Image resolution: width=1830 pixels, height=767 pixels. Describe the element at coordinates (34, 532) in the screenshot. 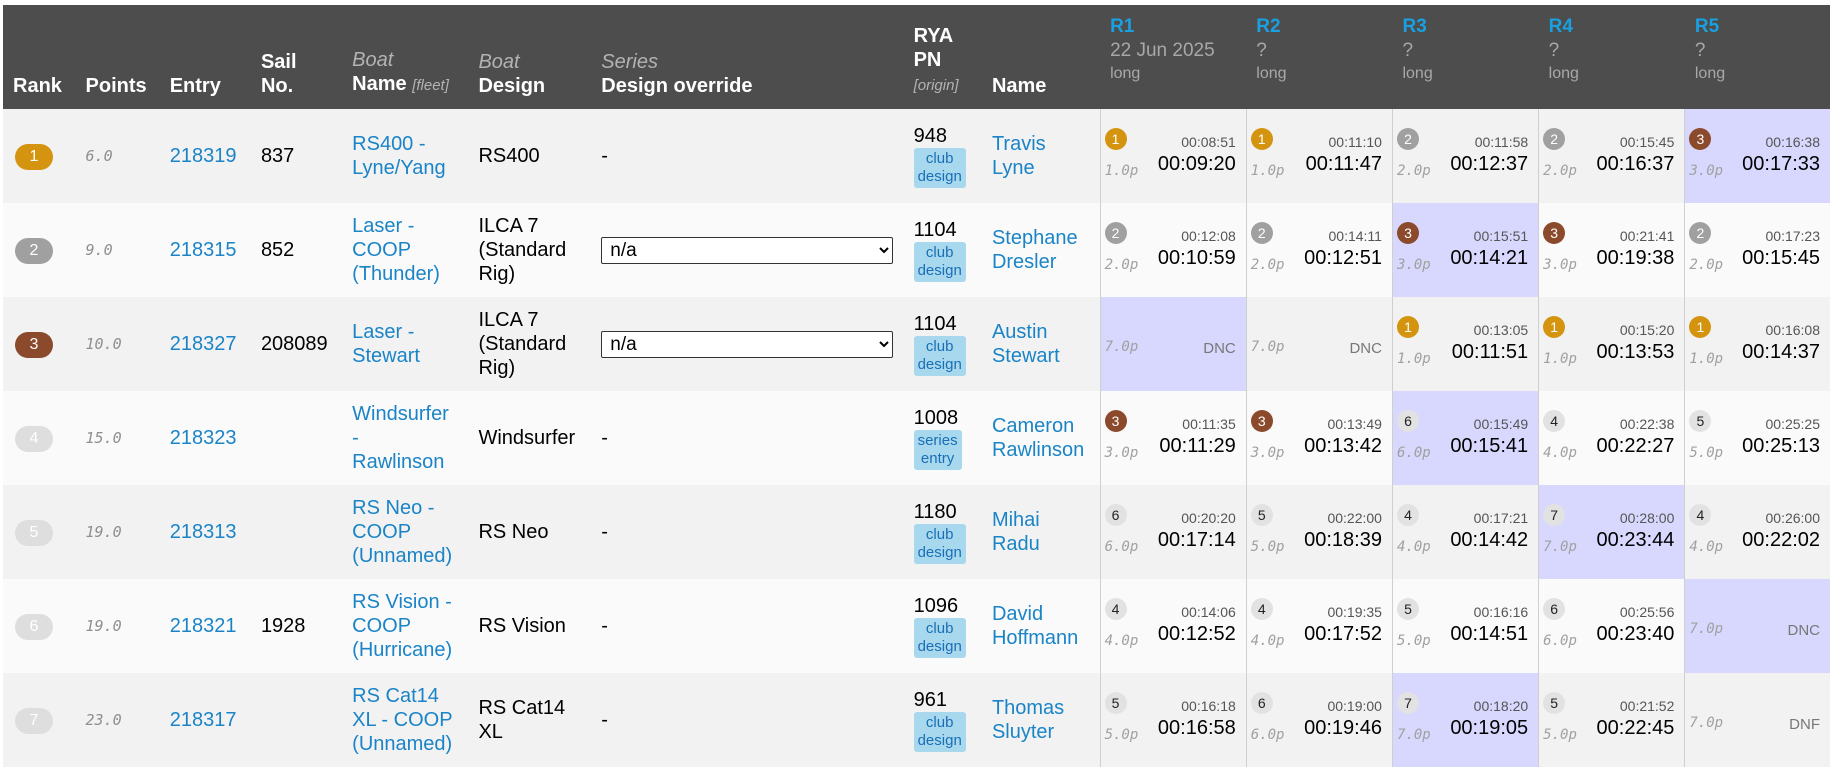

I see `rank-badge: 5` at that location.